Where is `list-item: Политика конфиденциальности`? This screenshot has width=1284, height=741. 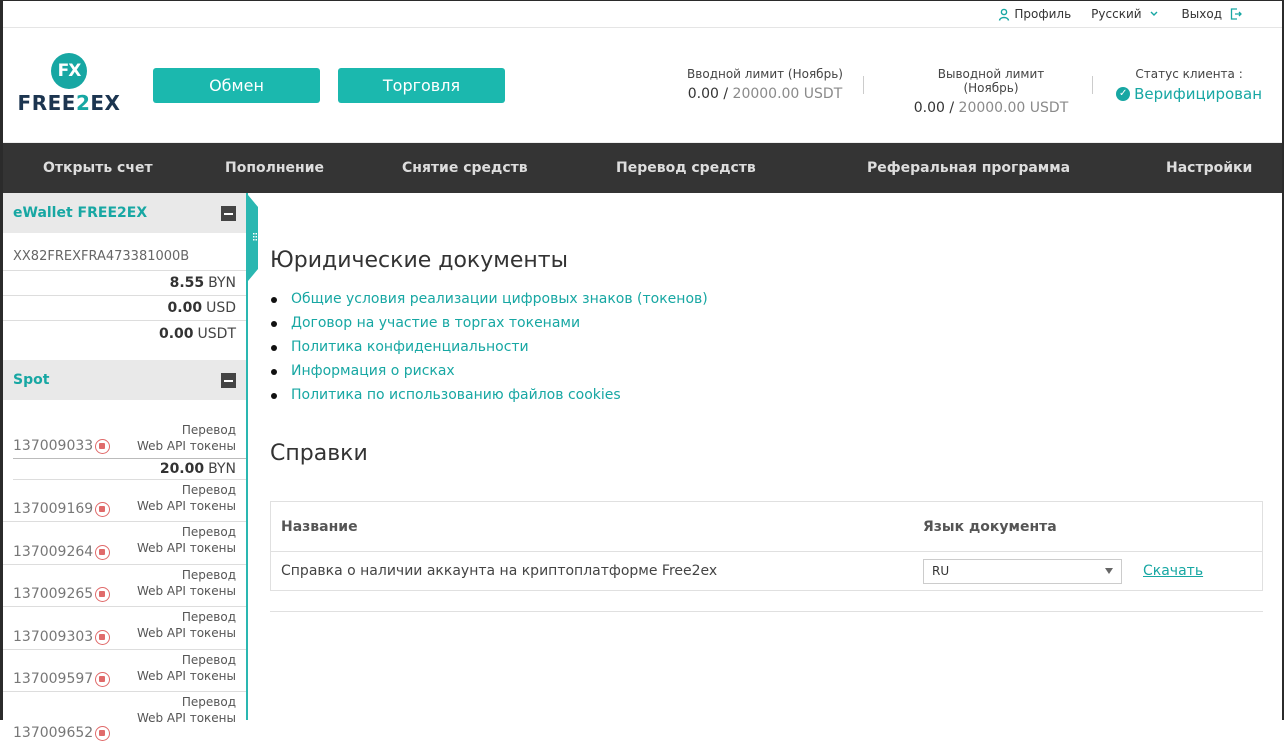 list-item: Политика конфиденциальности is located at coordinates (766, 347).